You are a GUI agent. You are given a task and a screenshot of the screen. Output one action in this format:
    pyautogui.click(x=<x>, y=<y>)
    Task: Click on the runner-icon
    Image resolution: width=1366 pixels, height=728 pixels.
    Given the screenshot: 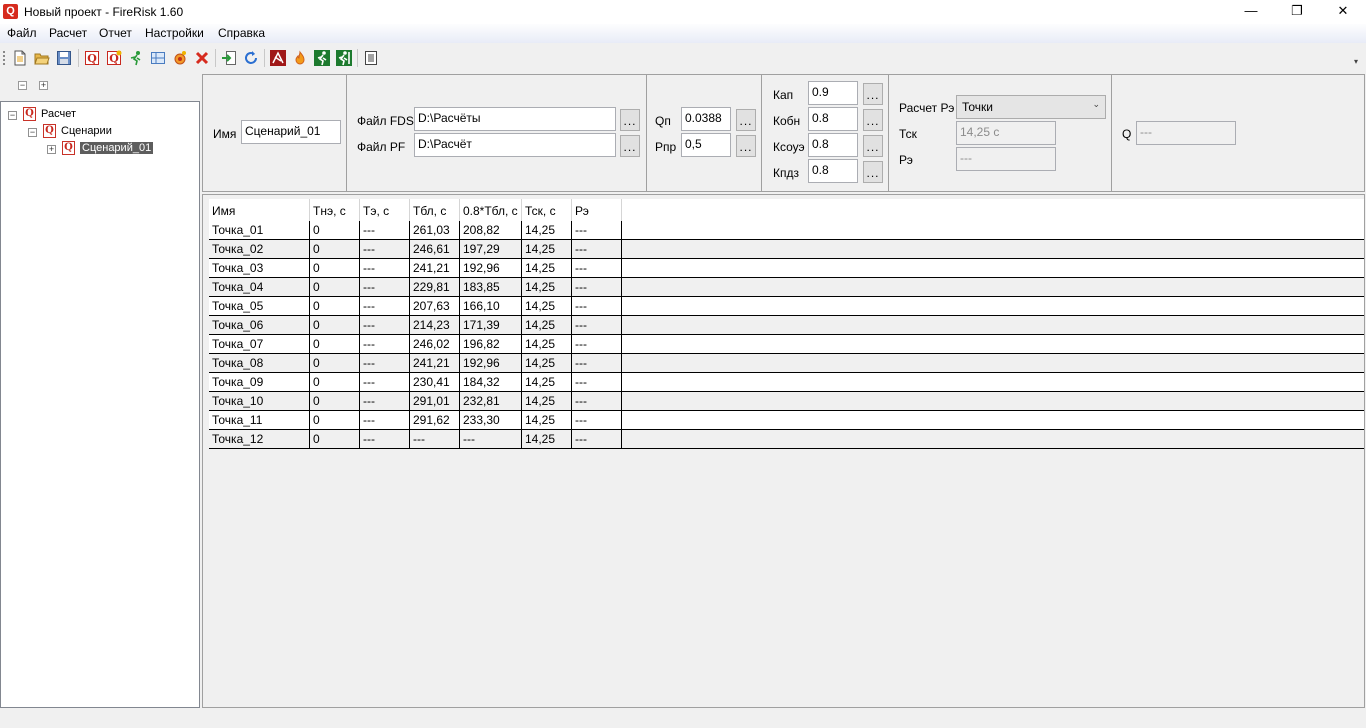 What is the action you would take?
    pyautogui.click(x=136, y=58)
    